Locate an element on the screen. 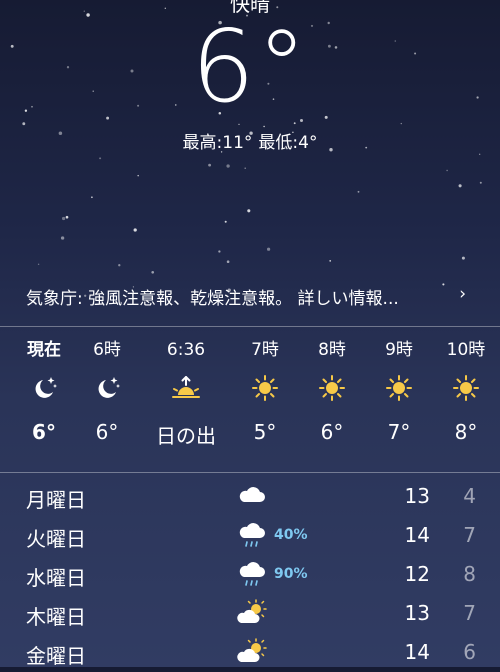 Image resolution: width=500 pixels, height=672 pixels. hourly-item: 7時 5° is located at coordinates (265, 390).